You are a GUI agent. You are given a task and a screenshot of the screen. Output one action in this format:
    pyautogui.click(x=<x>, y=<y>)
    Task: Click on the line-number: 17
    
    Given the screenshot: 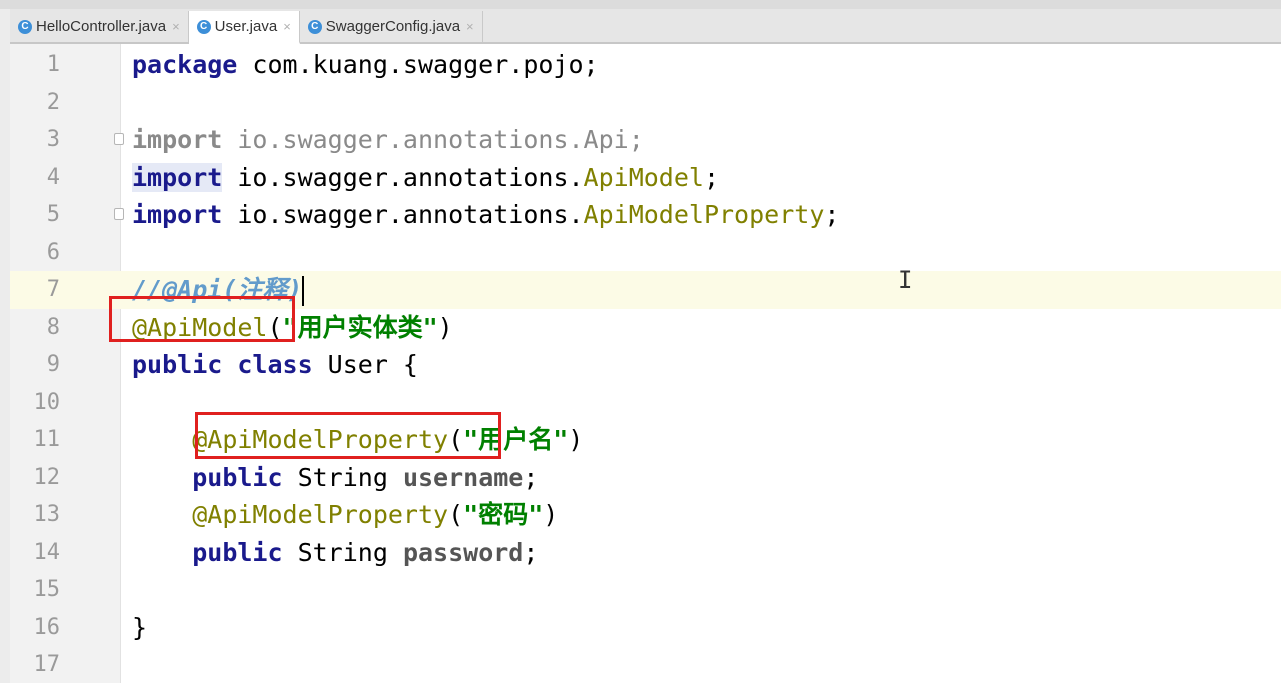 What is the action you would take?
    pyautogui.click(x=47, y=664)
    